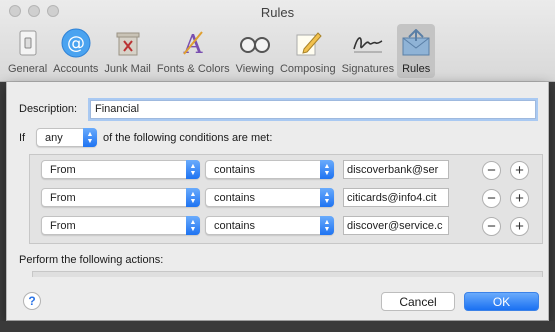  Describe the element at coordinates (32, 301) in the screenshot. I see `help-button: ?` at that location.